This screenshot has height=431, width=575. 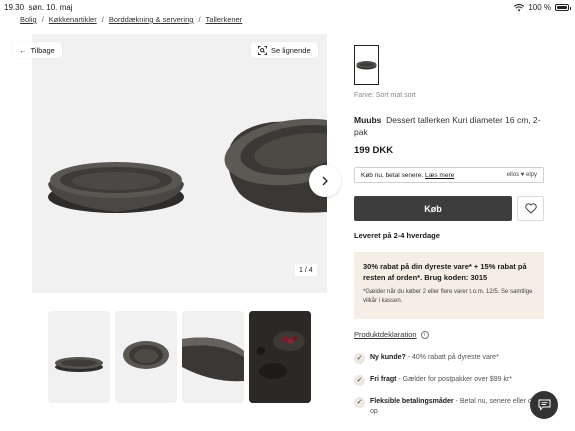 I want to click on pay-later-read-more-link: Læs mere, so click(x=439, y=175).